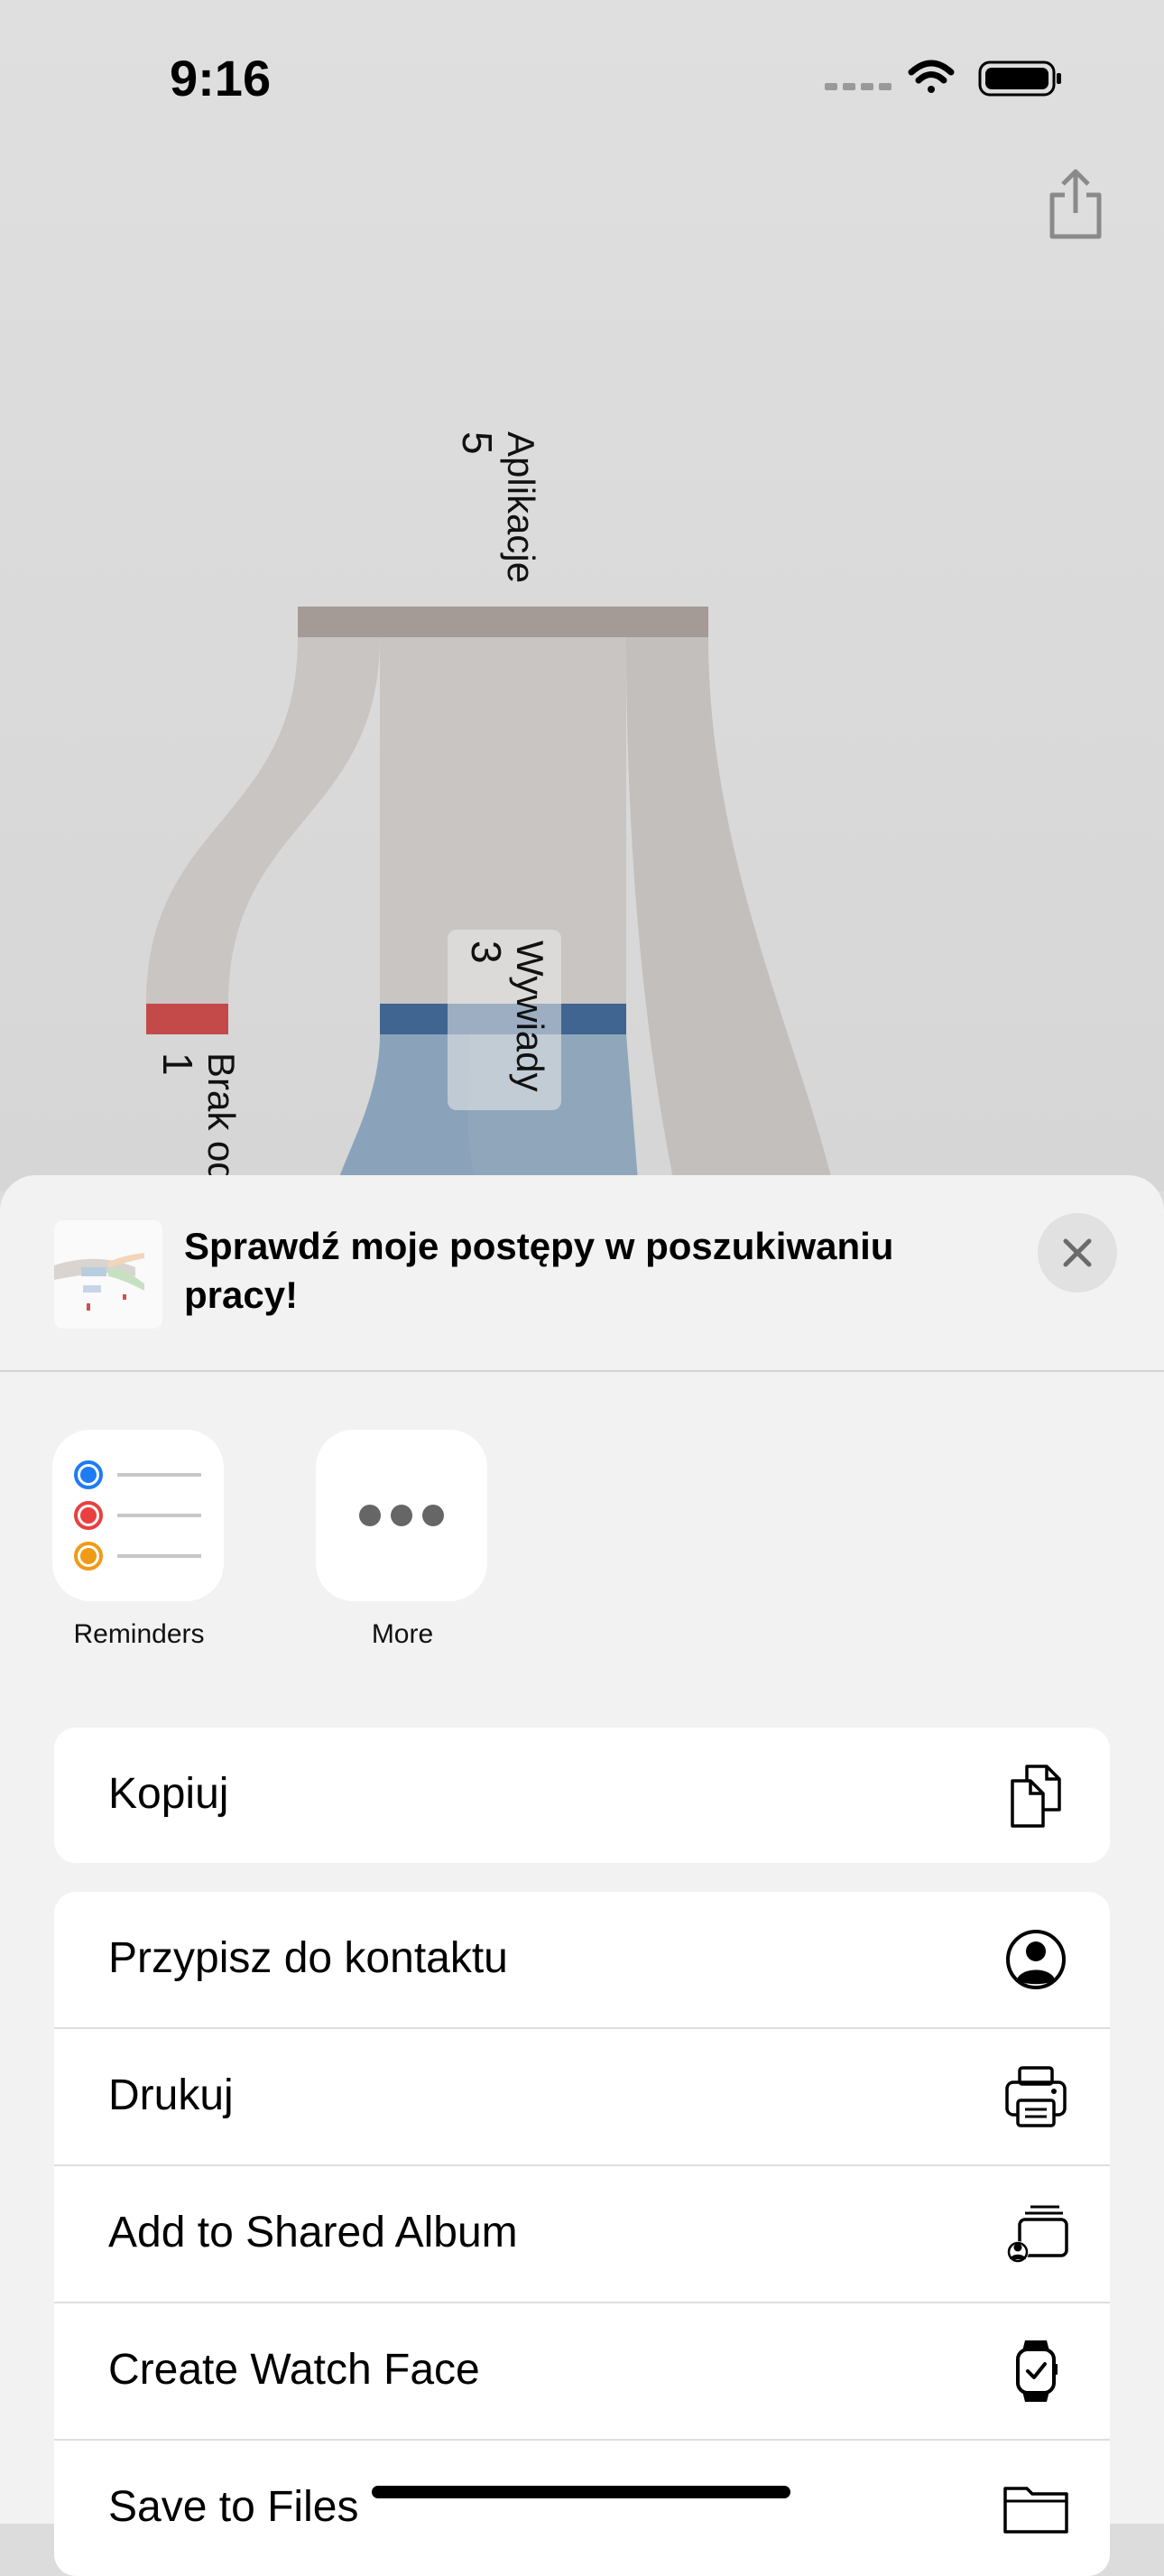  What do you see at coordinates (1037, 2234) in the screenshot?
I see `shared-album-icon` at bounding box center [1037, 2234].